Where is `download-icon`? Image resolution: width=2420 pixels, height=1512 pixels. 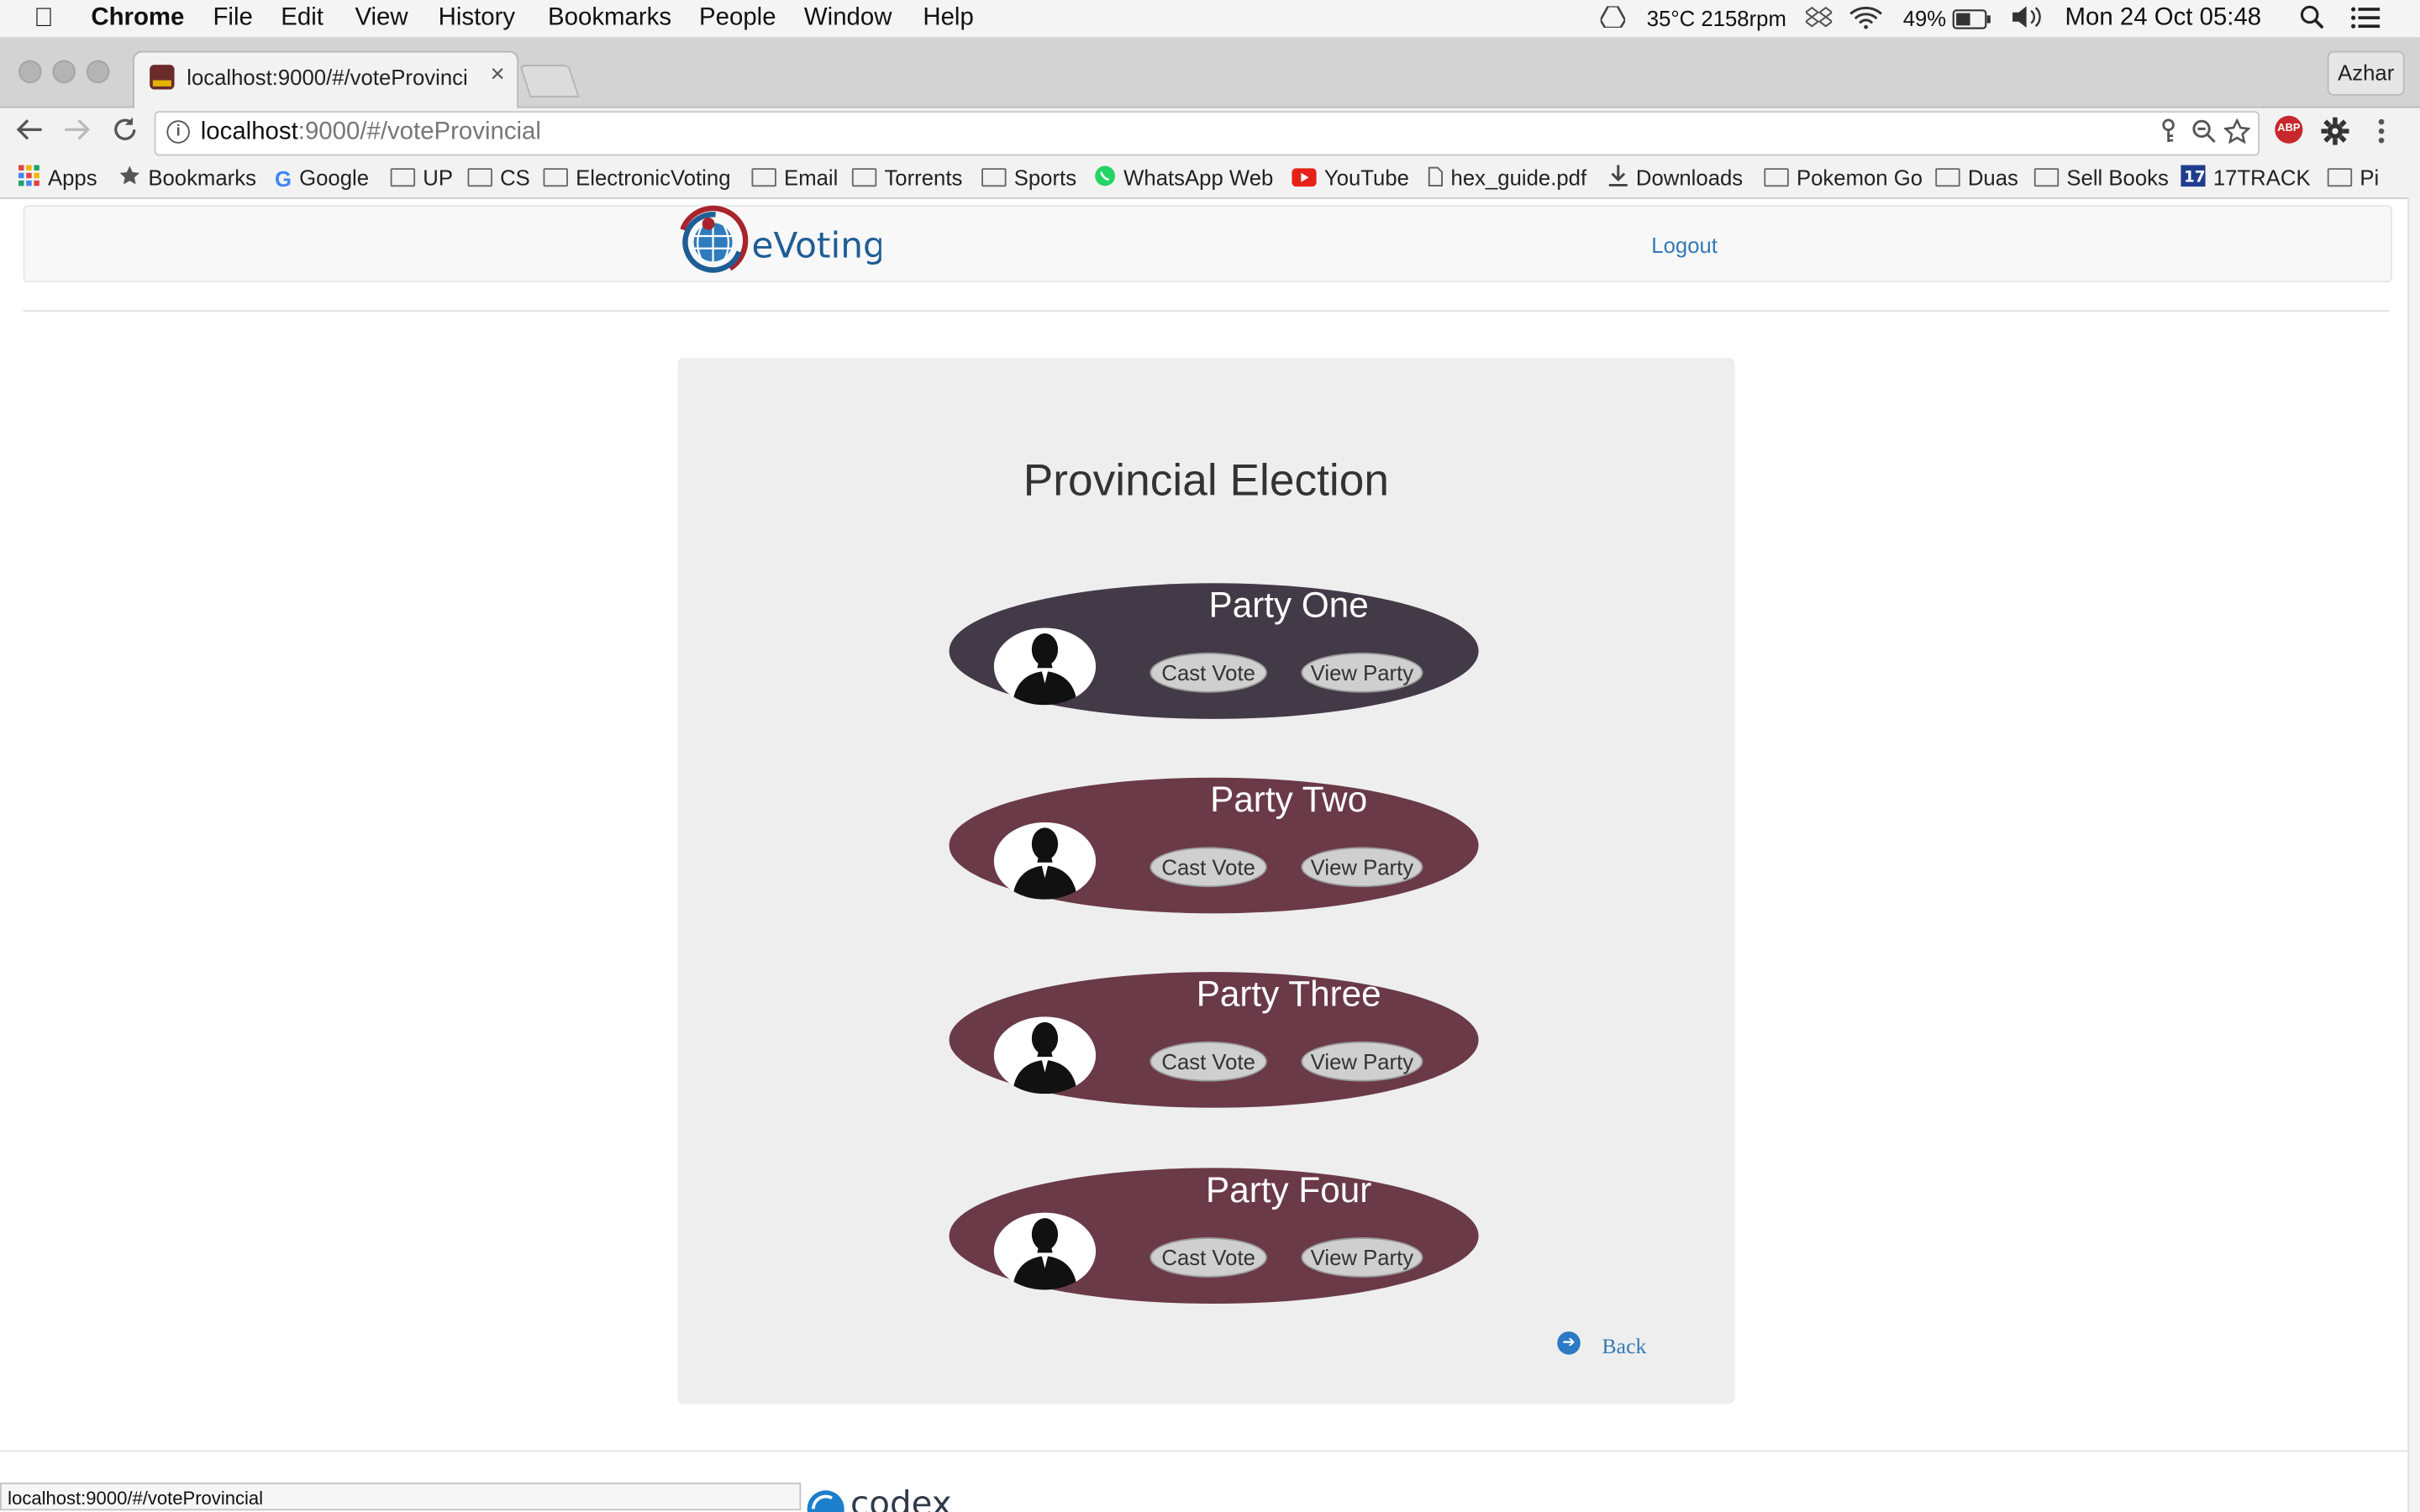
download-icon is located at coordinates (1618, 178).